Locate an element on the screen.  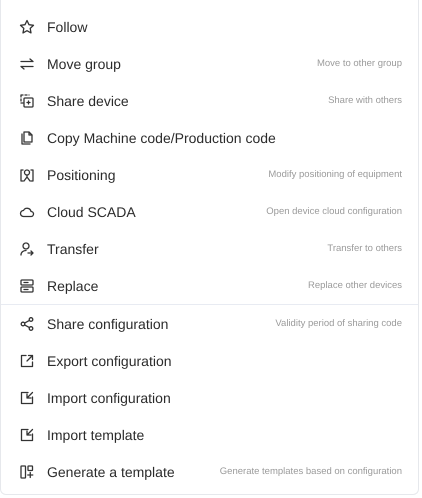
menu-item-label: Share device is located at coordinates (88, 100).